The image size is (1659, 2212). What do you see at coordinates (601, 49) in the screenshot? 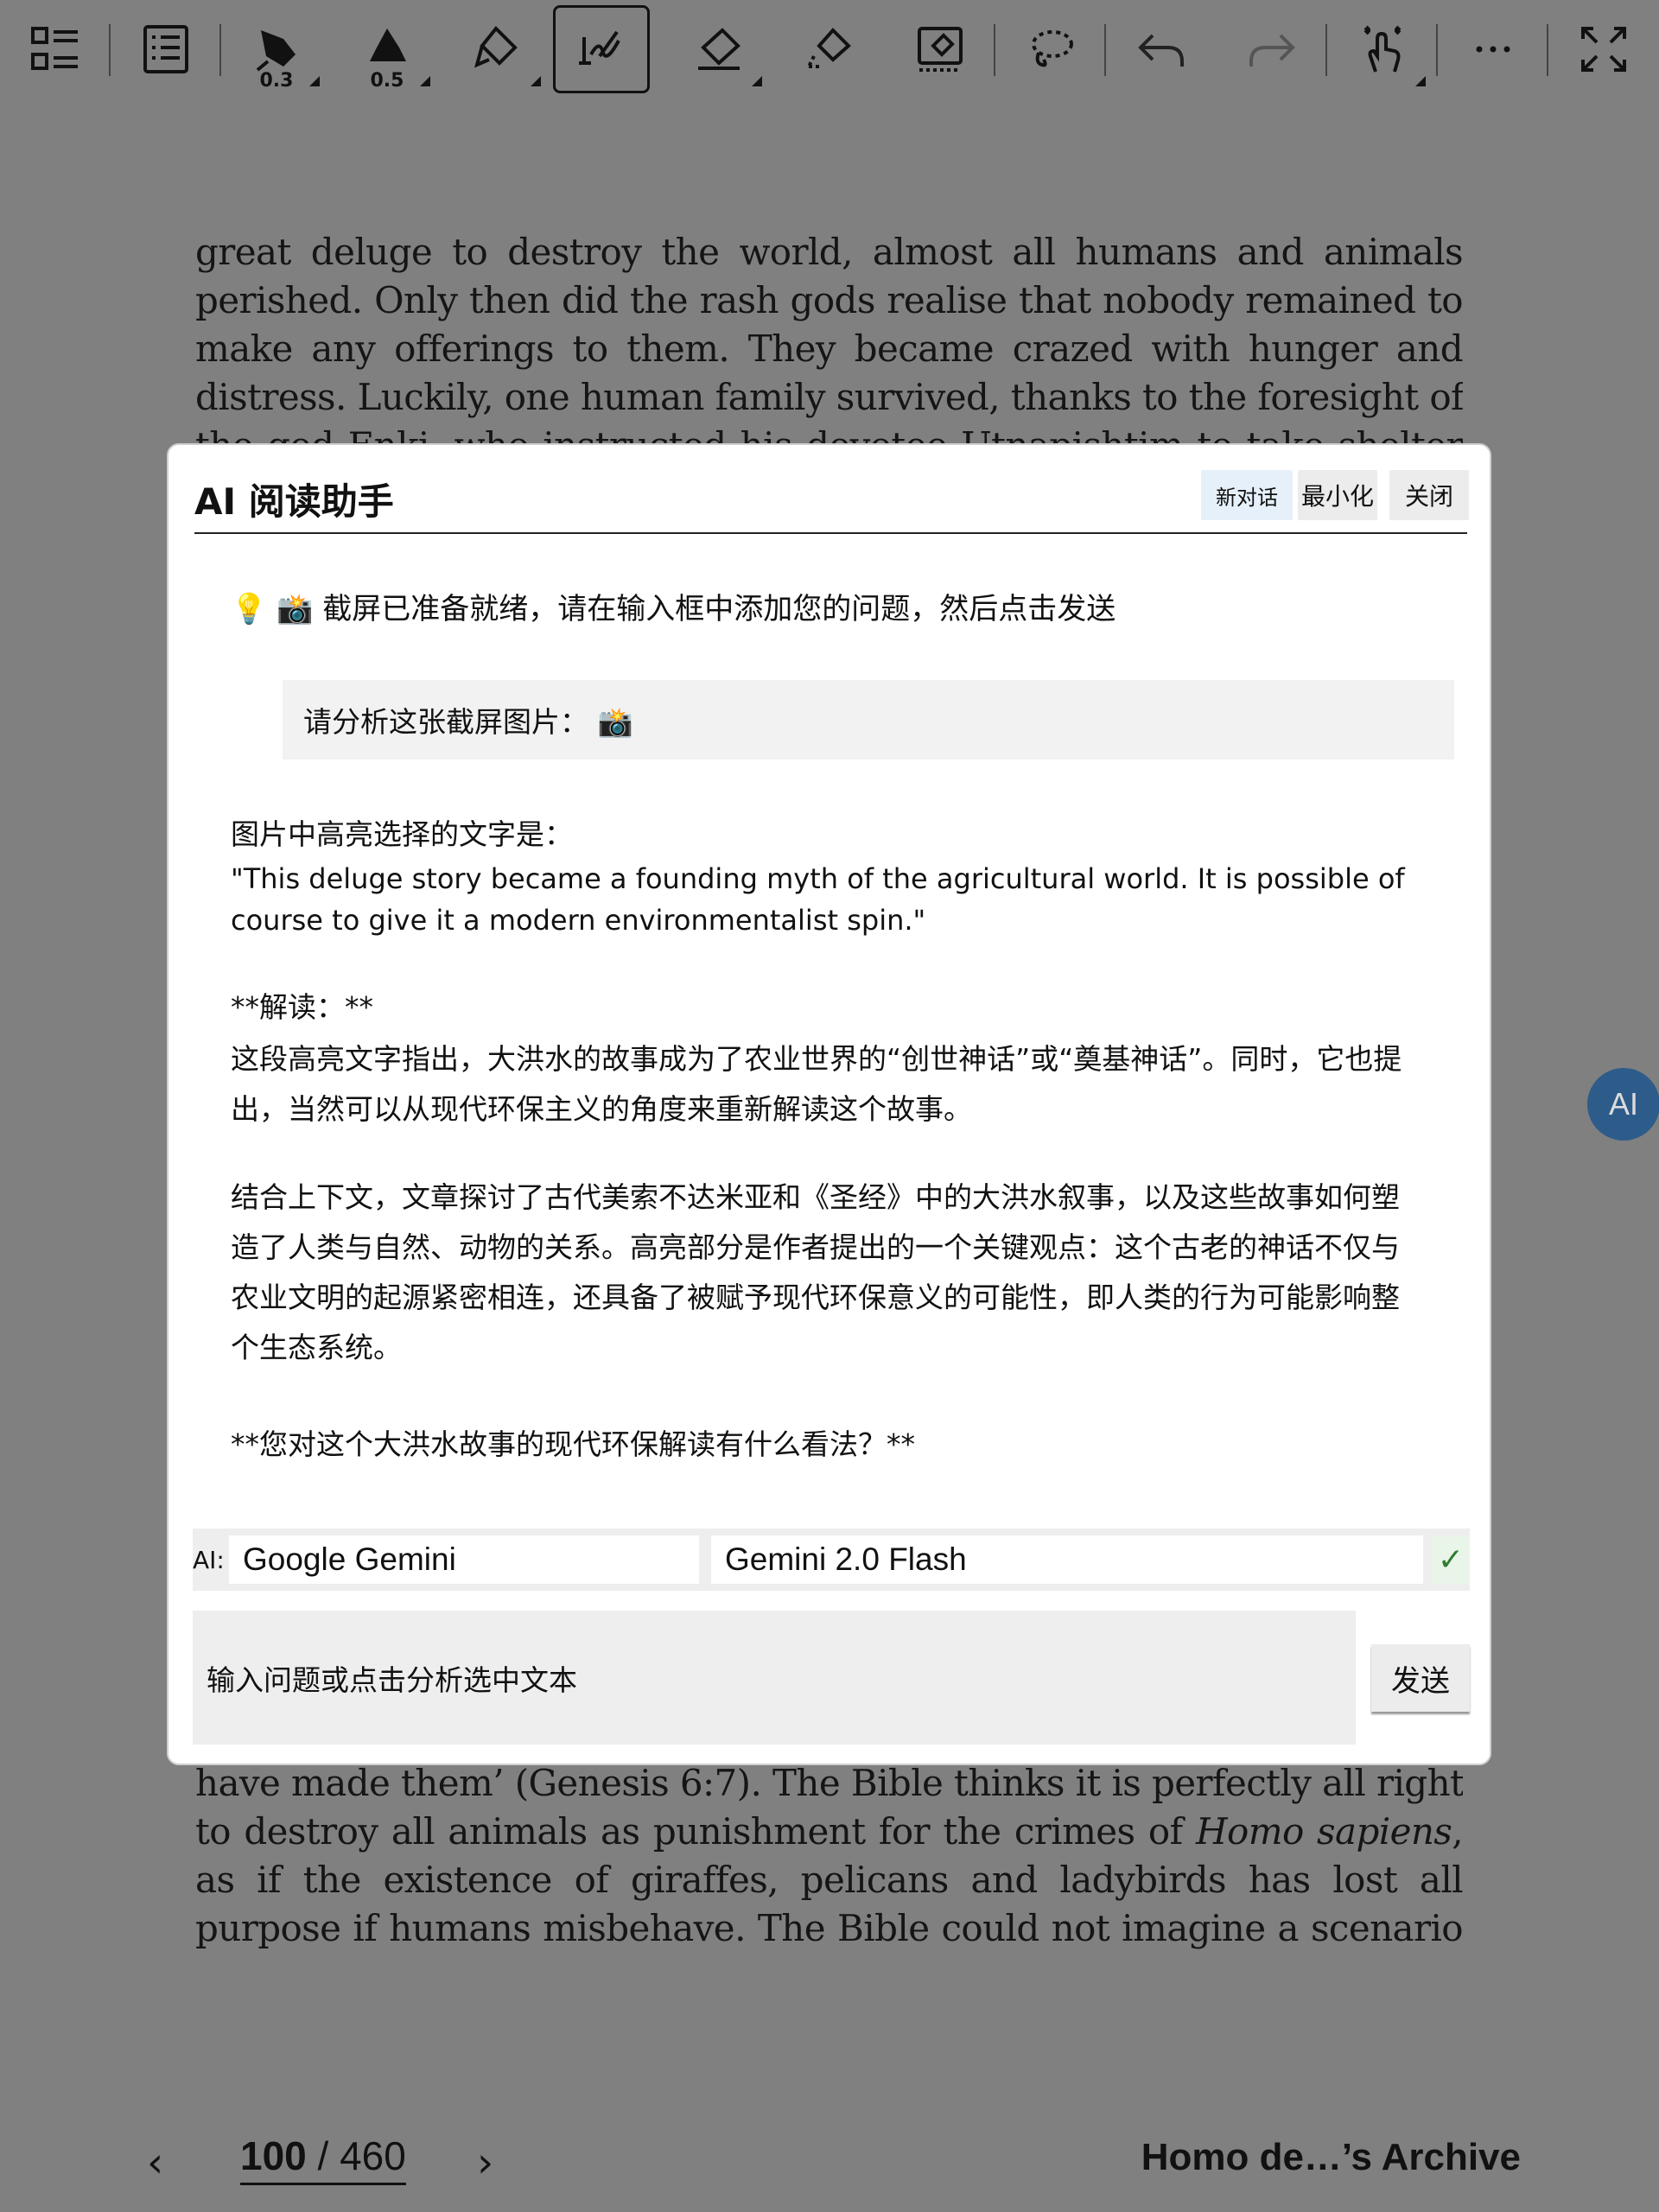
I see `handwriting-icon` at bounding box center [601, 49].